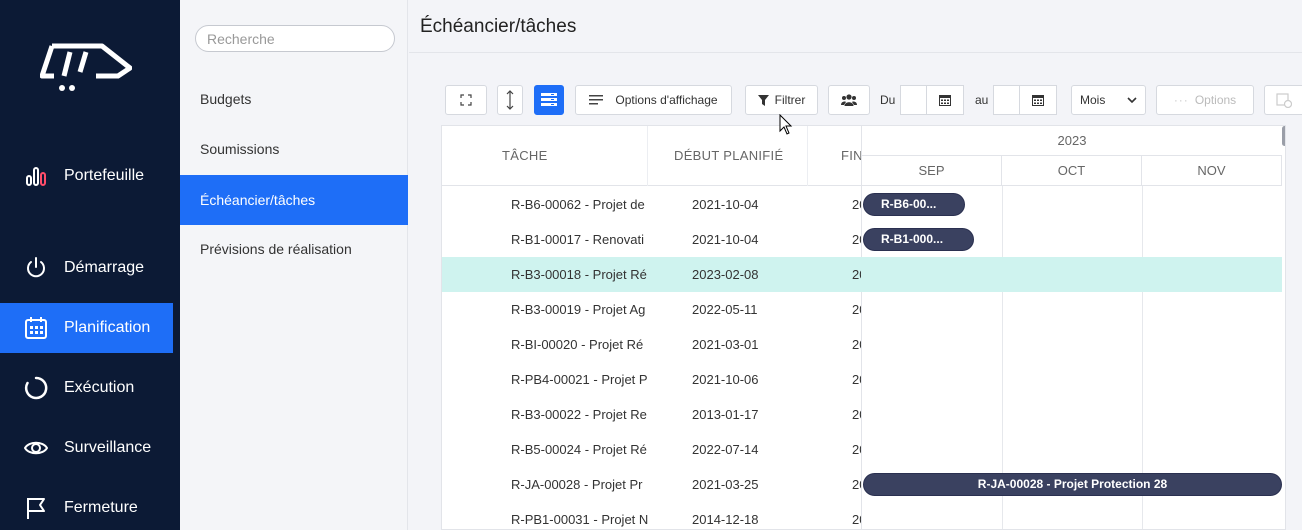  I want to click on sidebar-item-budgets: Budgets, so click(294, 99).